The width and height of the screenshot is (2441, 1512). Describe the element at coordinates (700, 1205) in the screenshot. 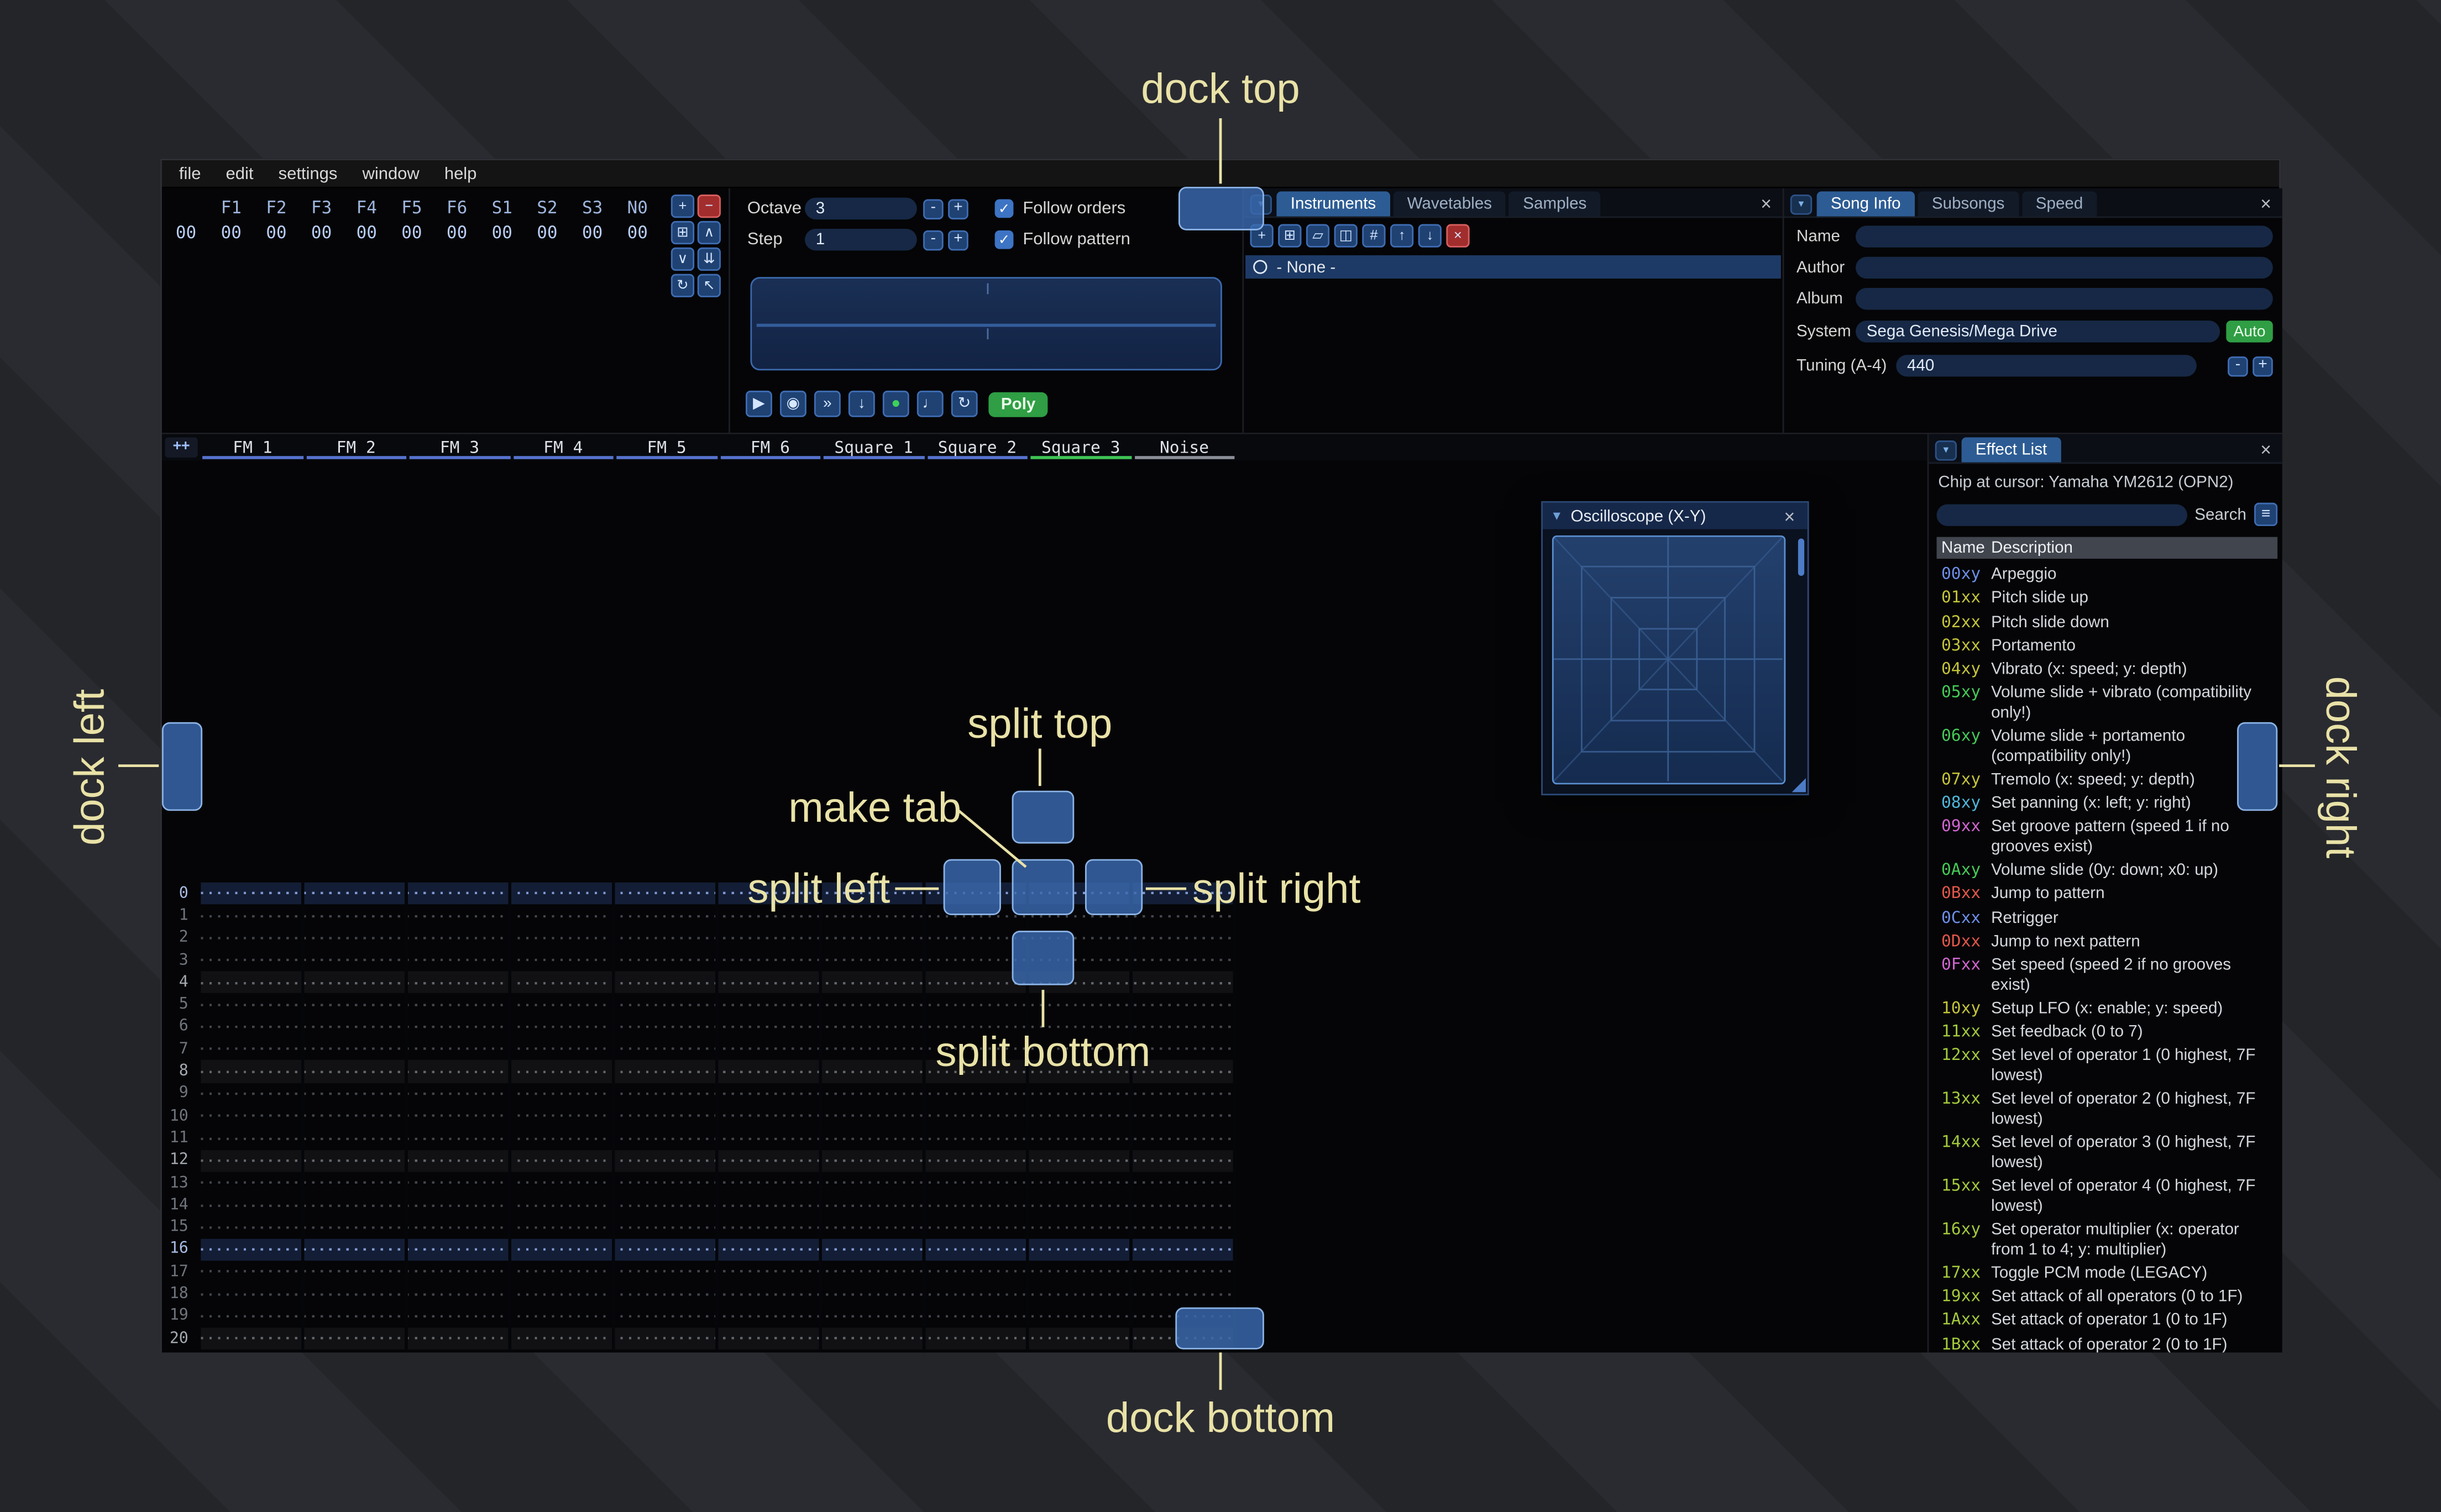

I see `pattern-row: 14` at that location.